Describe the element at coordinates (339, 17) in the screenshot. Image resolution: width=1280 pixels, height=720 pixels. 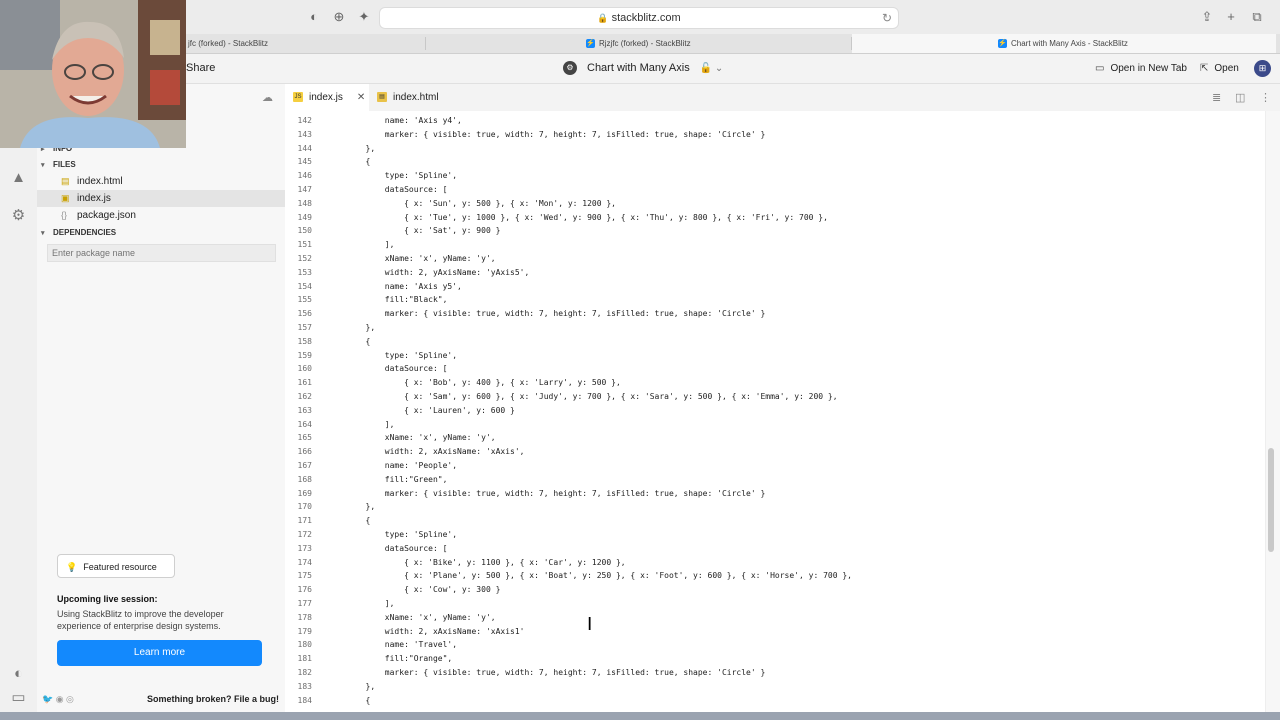
I see `globe-icon: ⊕` at that location.